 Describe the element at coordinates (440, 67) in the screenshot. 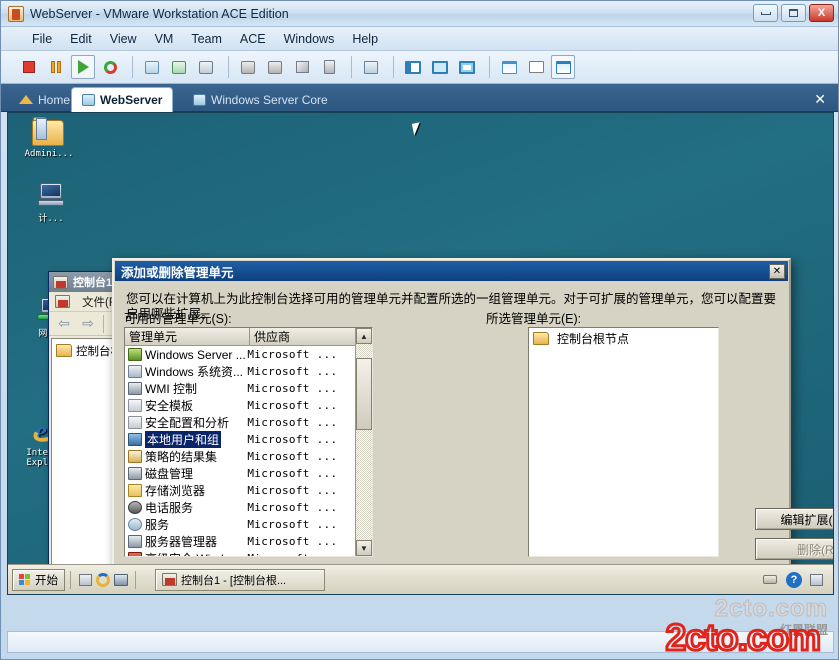

I see `quick-switch-button` at that location.